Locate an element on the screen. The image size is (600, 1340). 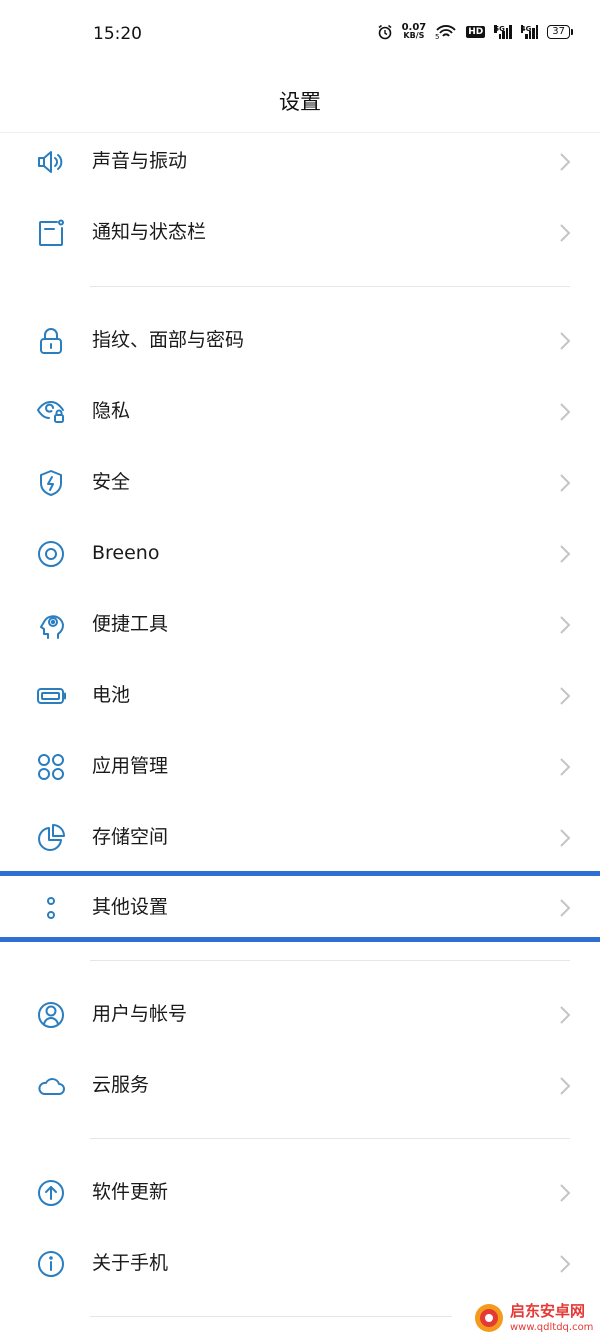
settings-item-fingerprint-face-password: 指纹、面部与密码 is located at coordinates (300, 340).